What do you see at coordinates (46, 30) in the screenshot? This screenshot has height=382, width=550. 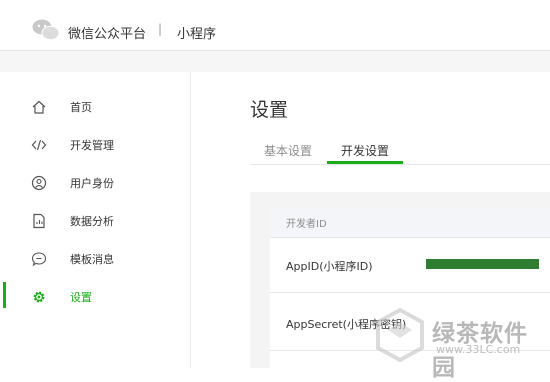 I see `wechat-logo-icon` at bounding box center [46, 30].